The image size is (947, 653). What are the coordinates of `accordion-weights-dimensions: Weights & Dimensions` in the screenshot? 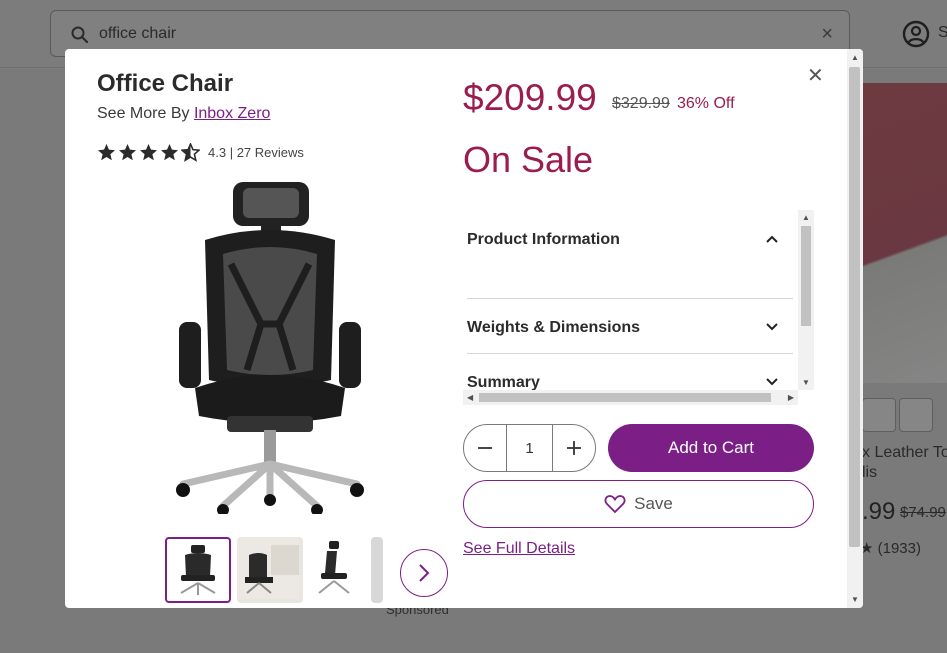 It's located at (630, 326).